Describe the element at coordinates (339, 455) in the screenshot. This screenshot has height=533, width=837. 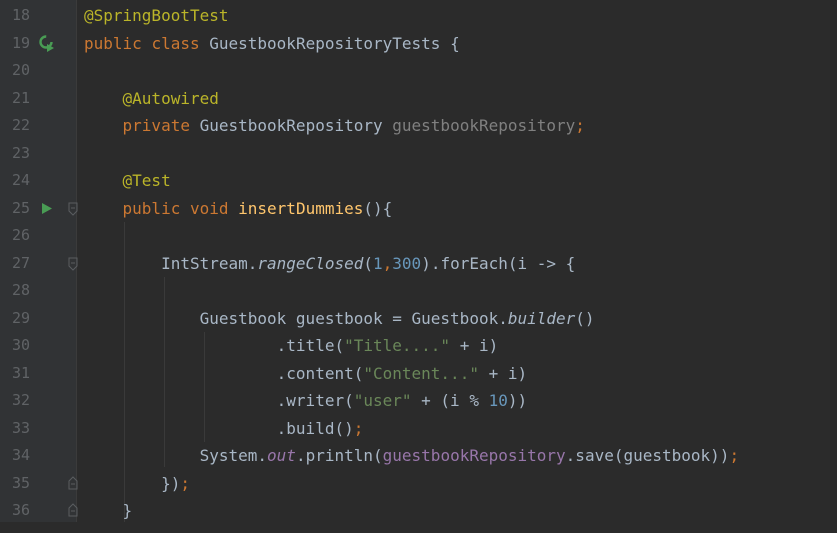
I see `code-token: .println(` at that location.